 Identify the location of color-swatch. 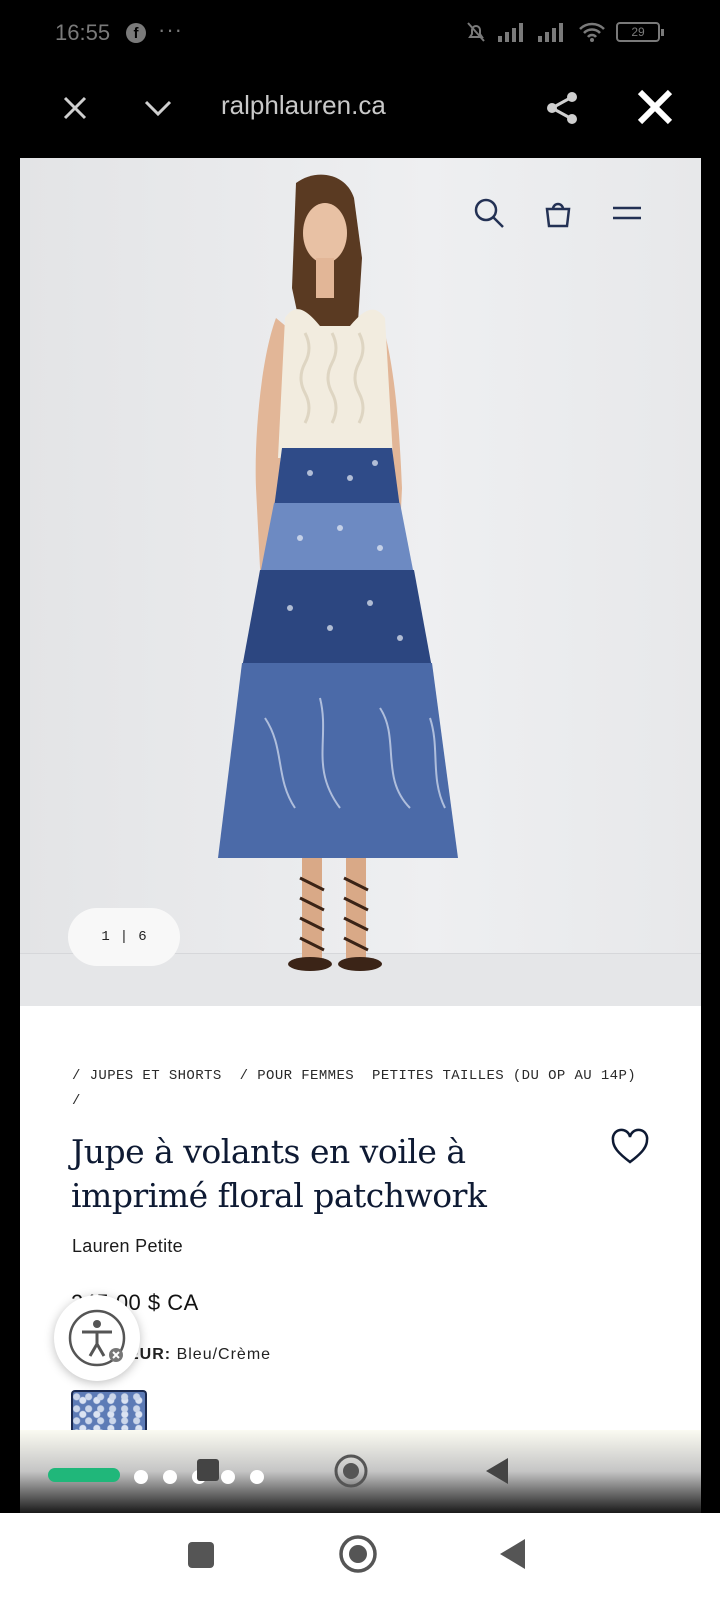
(109, 1410).